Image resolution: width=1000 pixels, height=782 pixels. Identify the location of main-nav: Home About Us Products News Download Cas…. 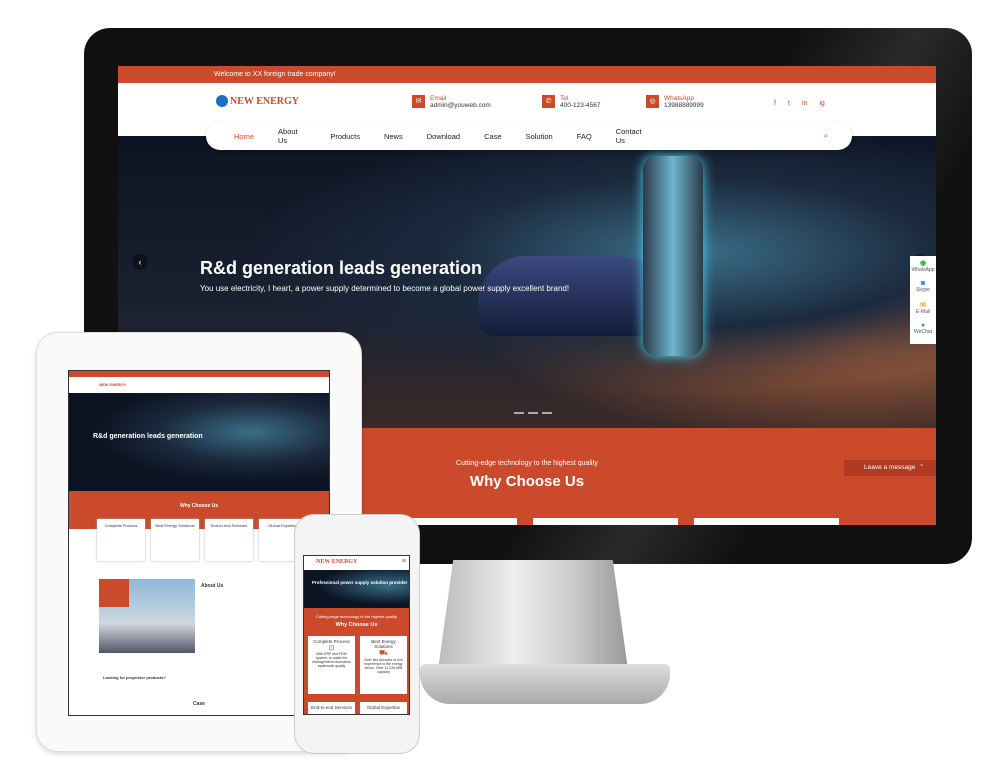
(529, 136).